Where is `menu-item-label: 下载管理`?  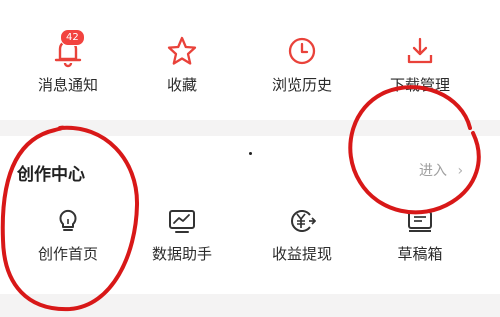
menu-item-label: 下载管理 is located at coordinates (419, 85).